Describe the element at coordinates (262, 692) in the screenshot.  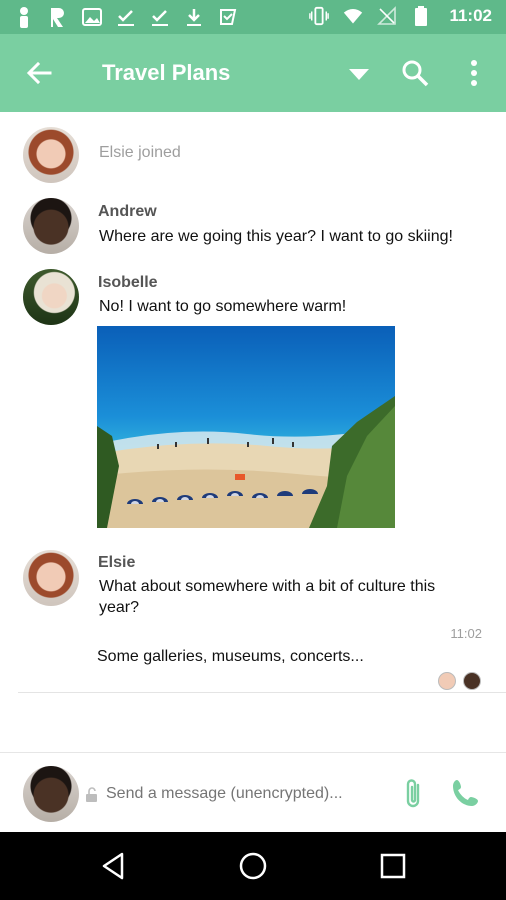
I see `timeline-divider` at that location.